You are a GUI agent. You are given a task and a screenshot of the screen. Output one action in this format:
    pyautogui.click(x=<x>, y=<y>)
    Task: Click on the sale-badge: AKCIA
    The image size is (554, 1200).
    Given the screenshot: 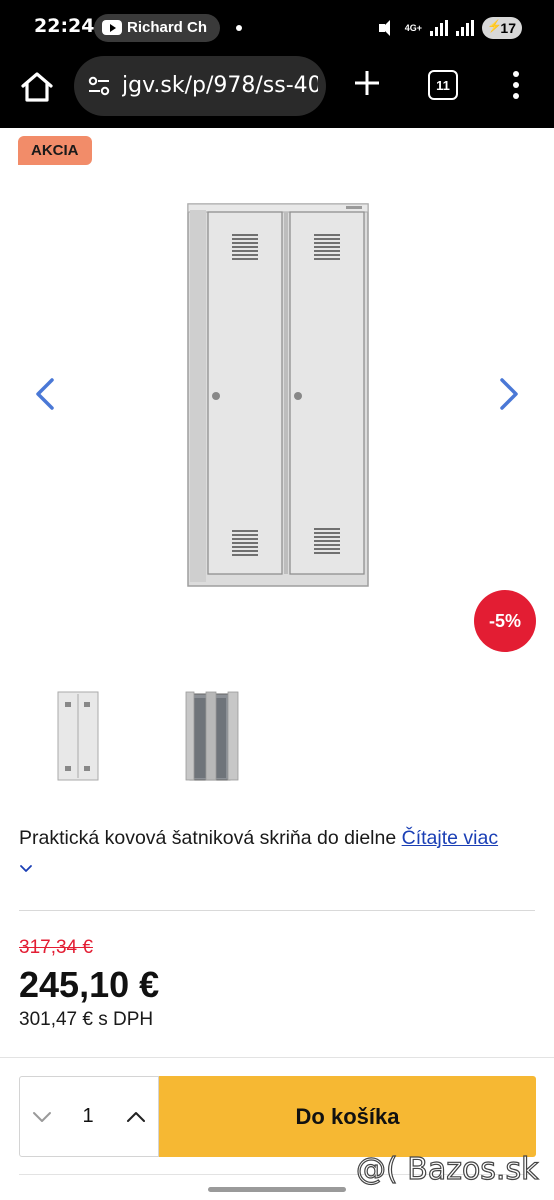 What is the action you would take?
    pyautogui.click(x=55, y=150)
    